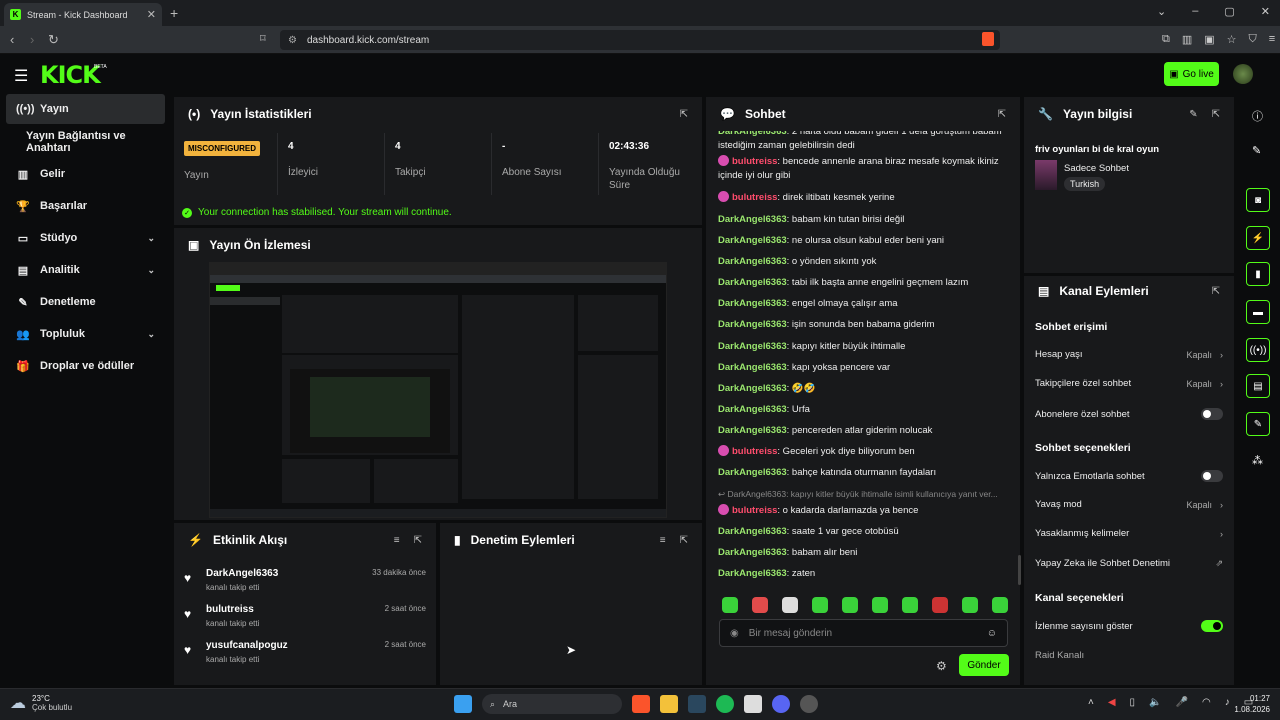  I want to click on taskbar-search: ⌕ Ara, so click(552, 704).